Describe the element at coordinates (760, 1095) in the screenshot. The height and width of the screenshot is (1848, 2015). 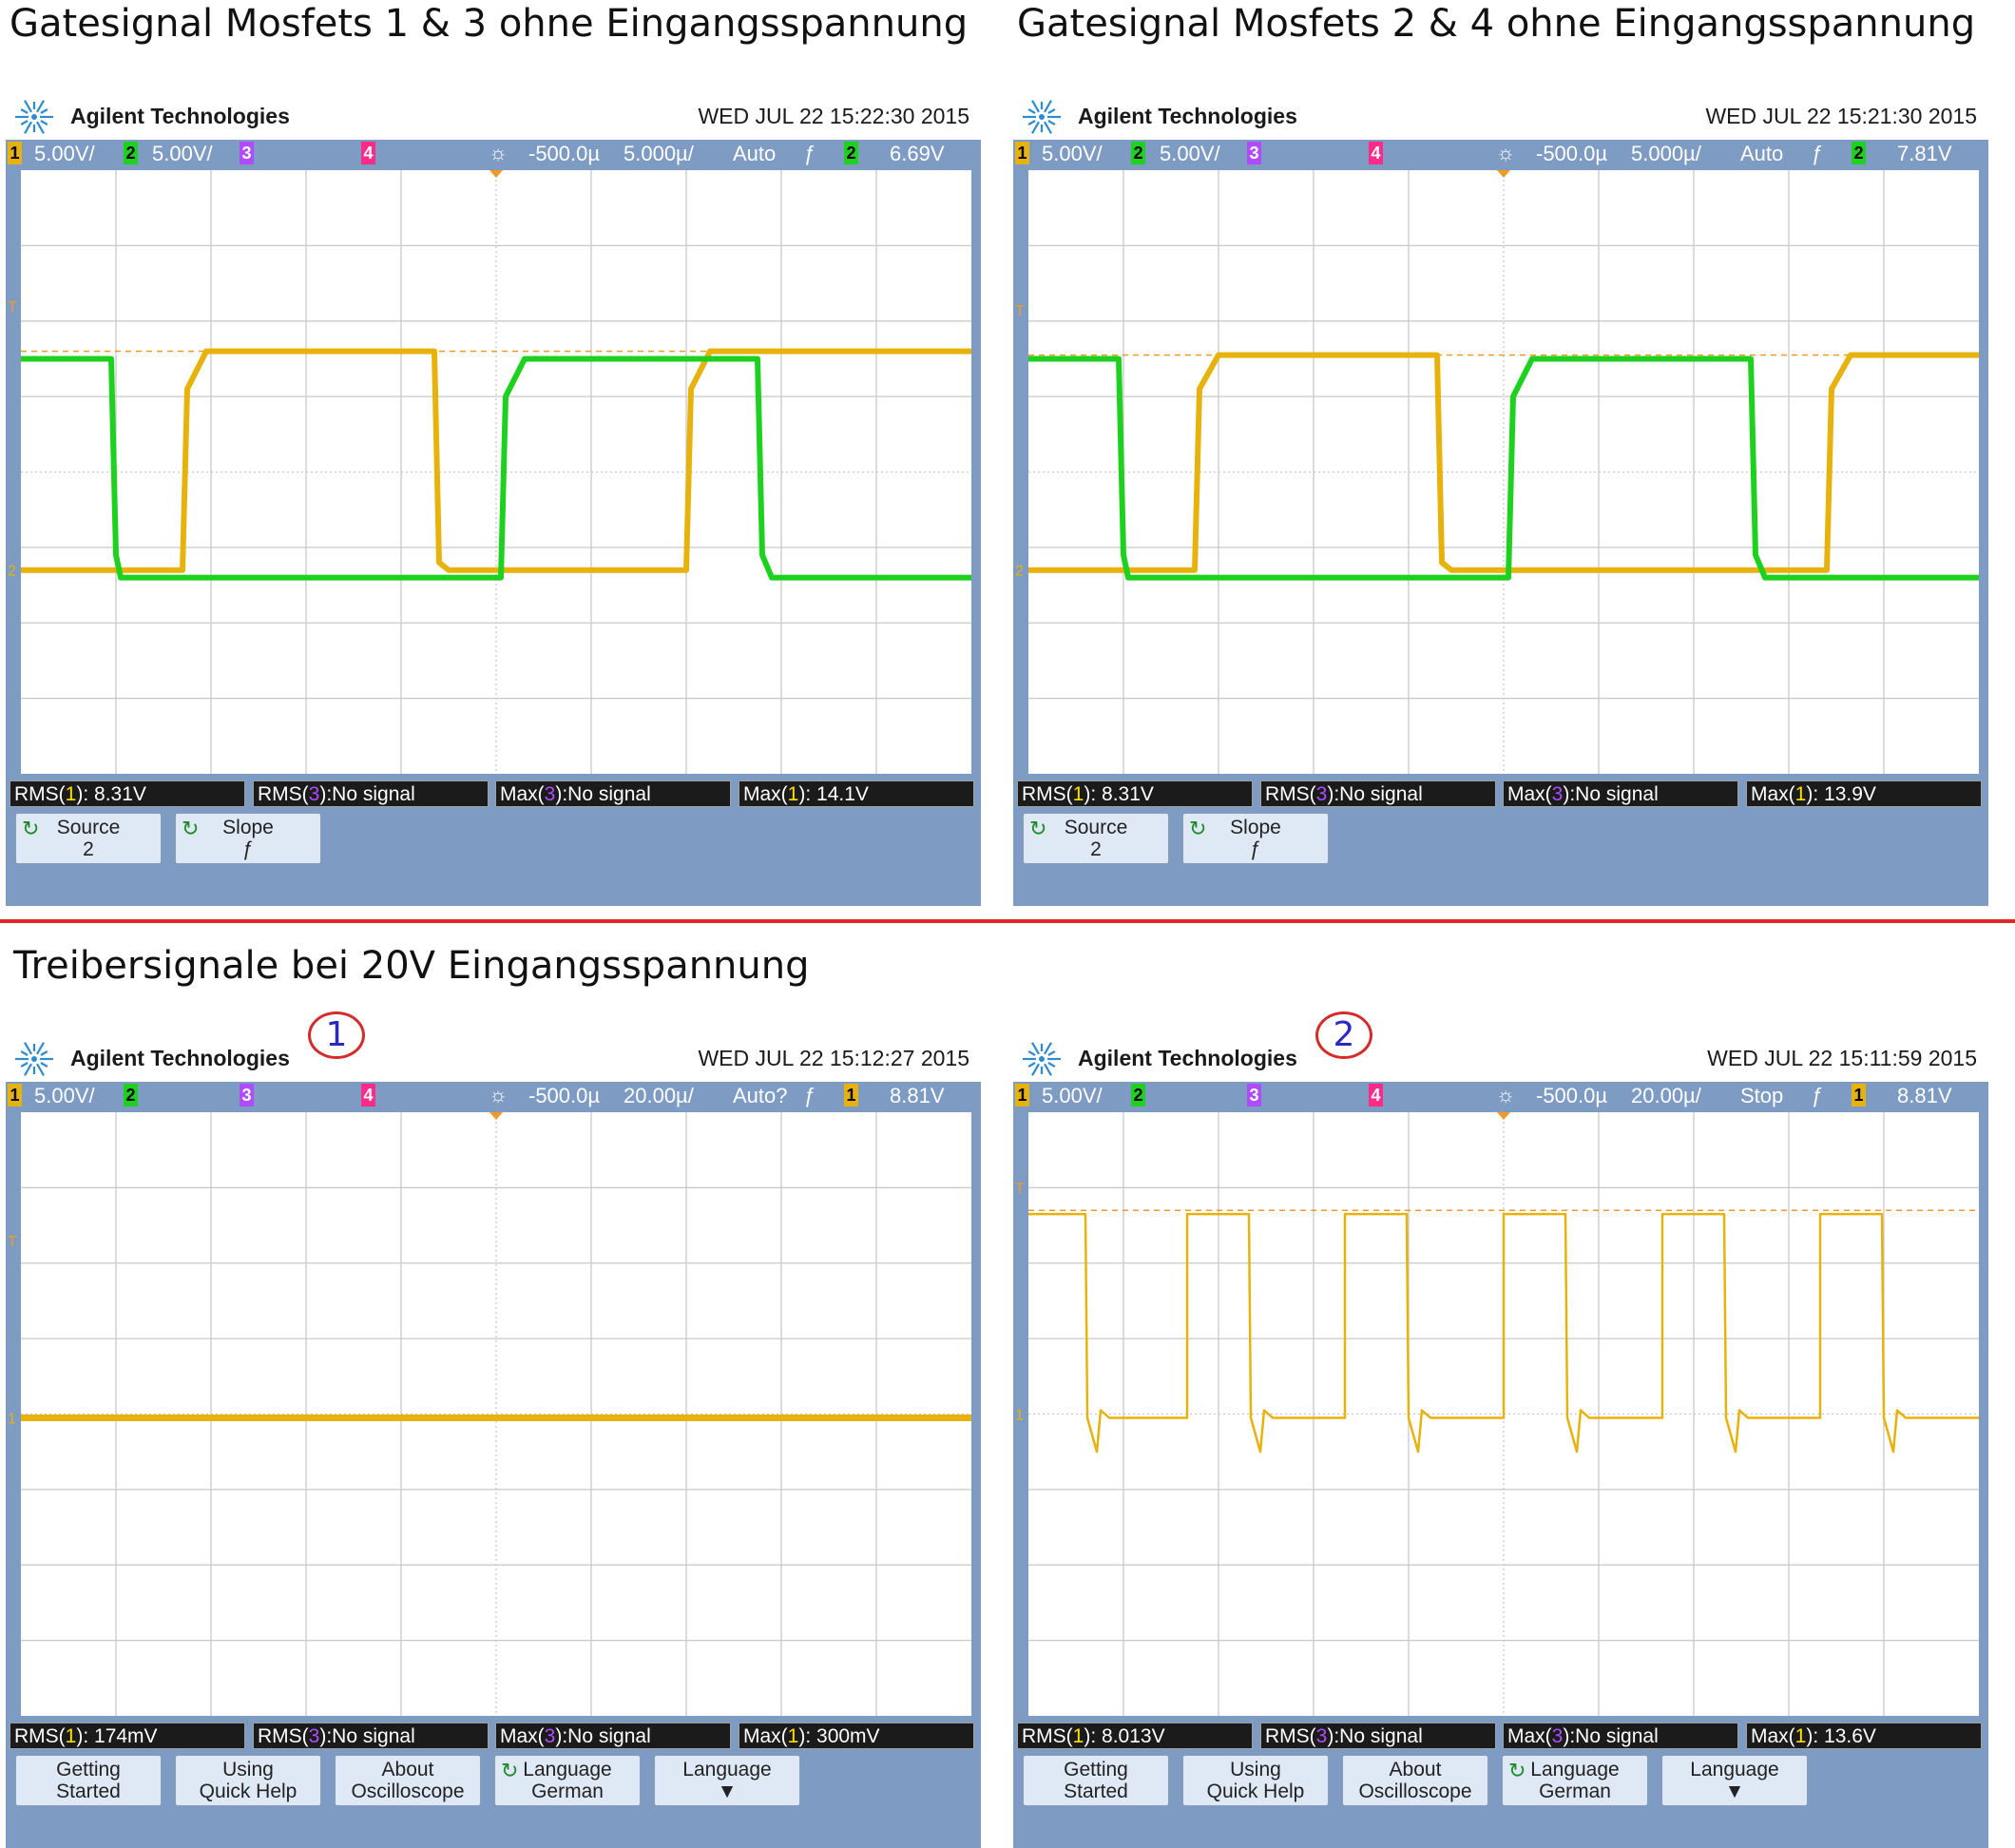
I see `acquisition-mode: Auto?` at that location.